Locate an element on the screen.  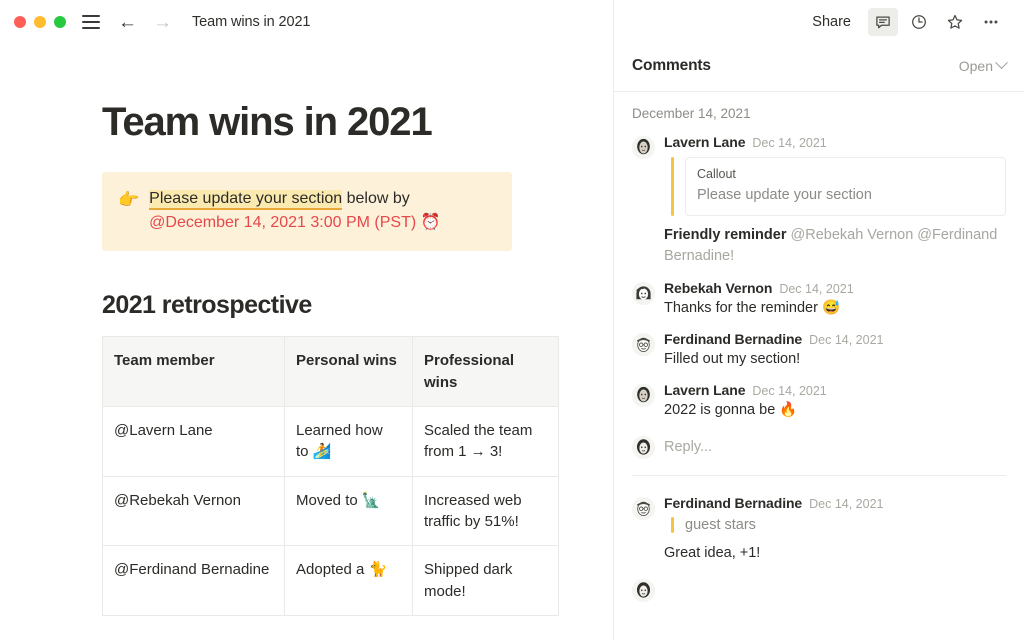
cell-personal-win: Adopted a 🐈 is located at coordinates (348, 580).